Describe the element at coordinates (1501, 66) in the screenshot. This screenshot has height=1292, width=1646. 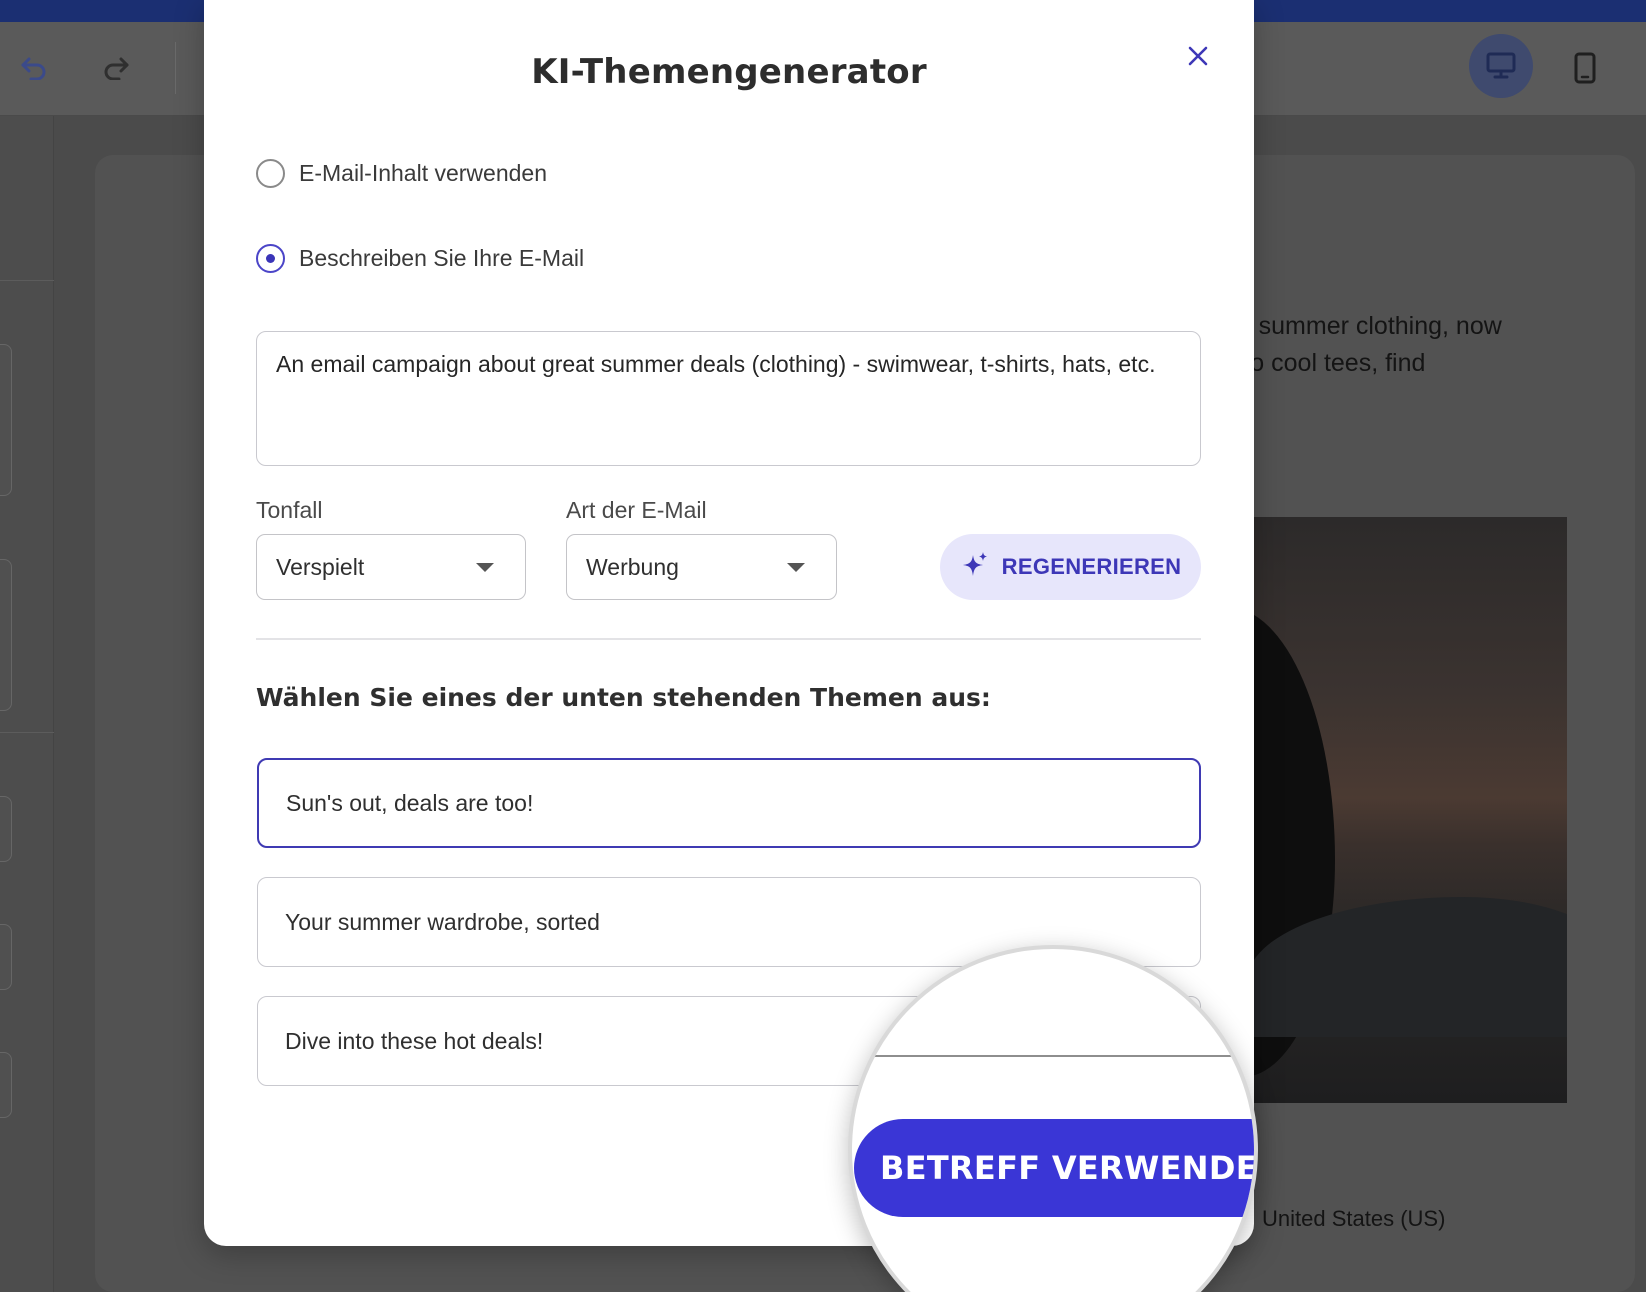
I see `desktop-icon` at that location.